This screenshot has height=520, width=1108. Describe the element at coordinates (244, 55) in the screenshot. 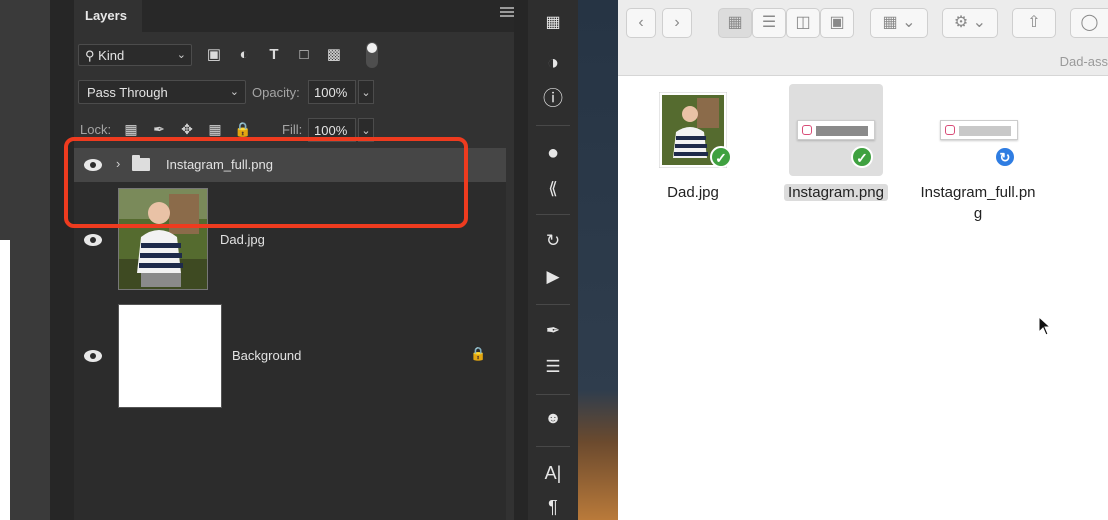

I see `adjustment-layer-filter-icon: ◐` at that location.